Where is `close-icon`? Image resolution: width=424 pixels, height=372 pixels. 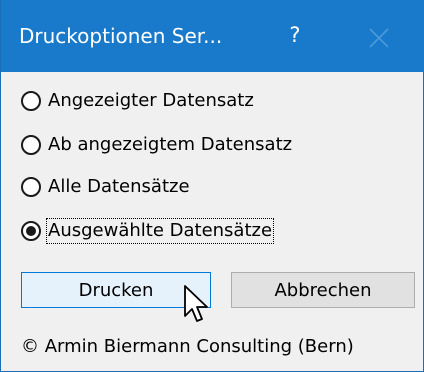
close-icon is located at coordinates (379, 38).